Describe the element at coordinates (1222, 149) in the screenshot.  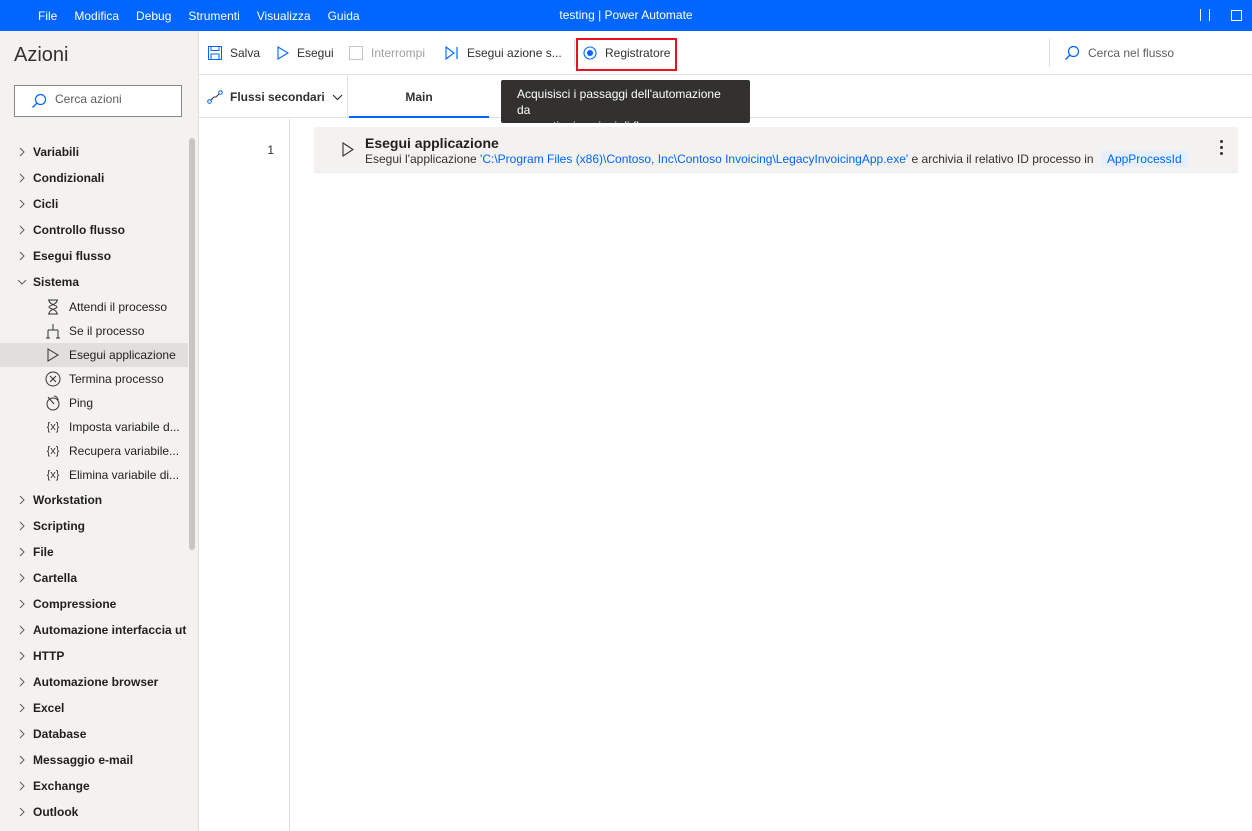
I see `more-options-icon` at that location.